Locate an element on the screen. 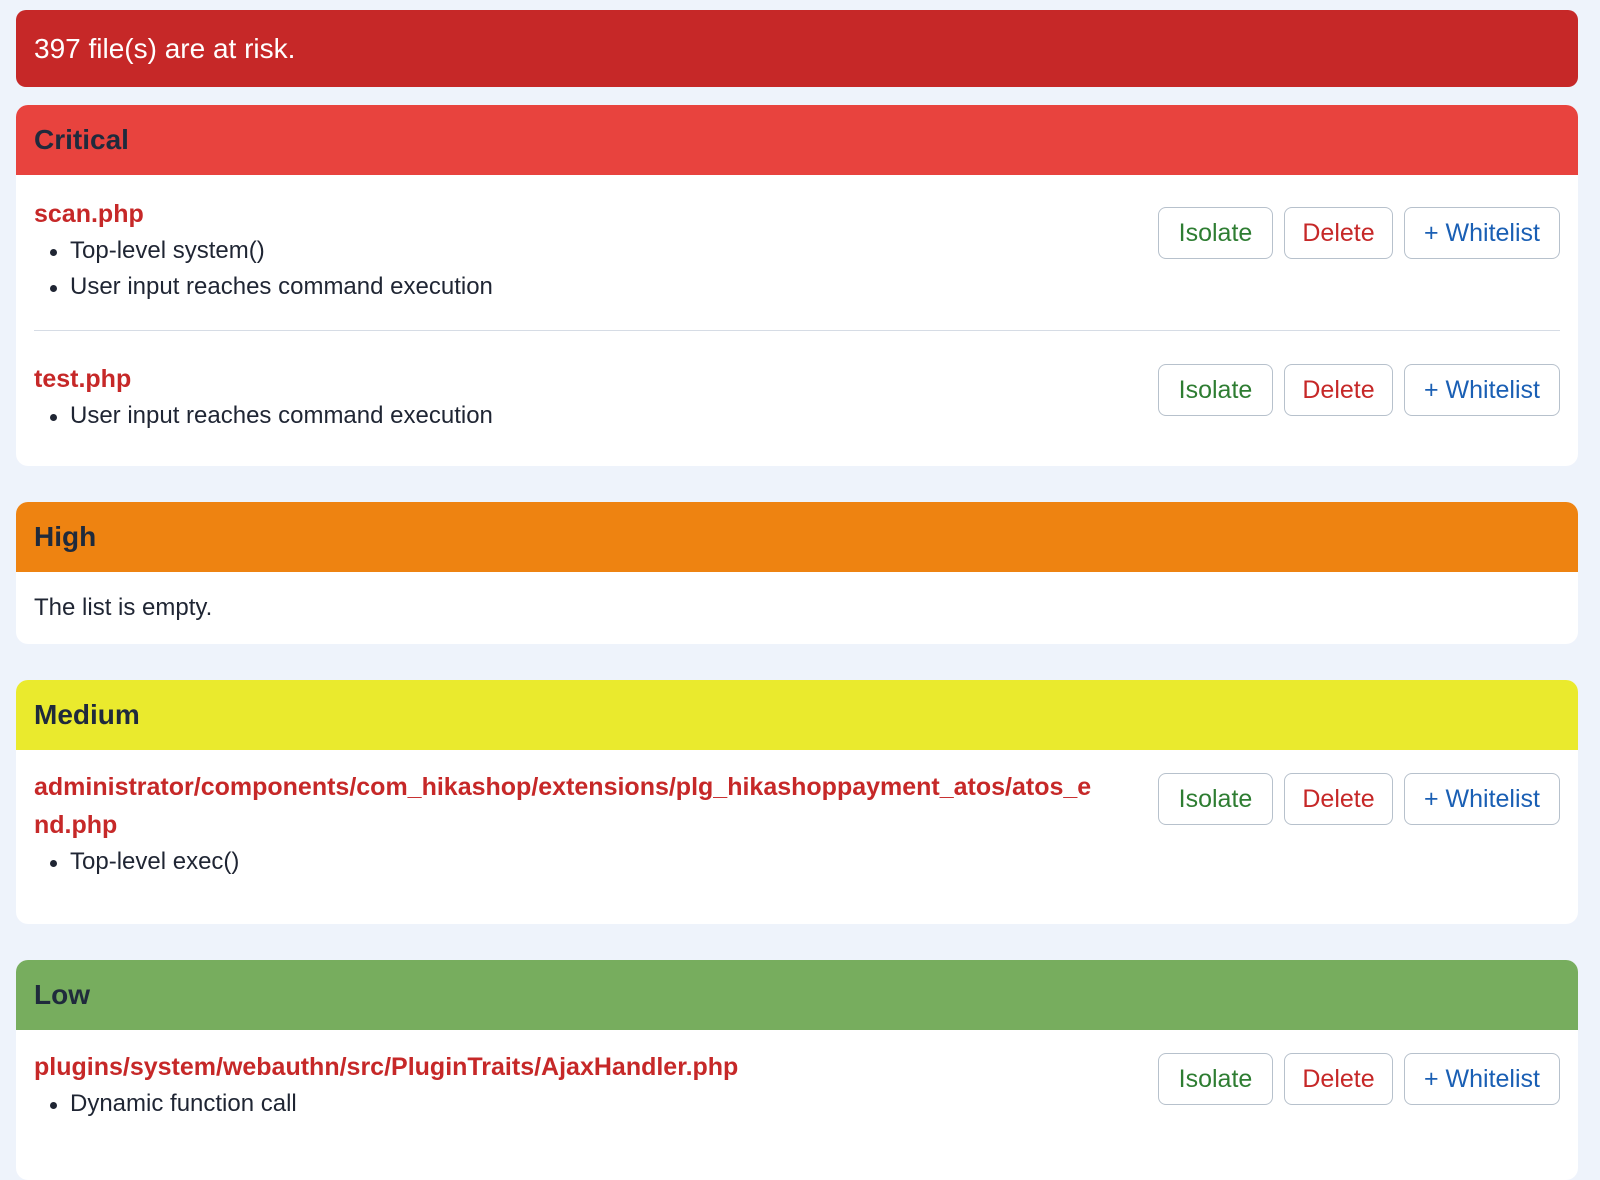 This screenshot has width=1600, height=1180. section-high: High The list is empty. is located at coordinates (797, 573).